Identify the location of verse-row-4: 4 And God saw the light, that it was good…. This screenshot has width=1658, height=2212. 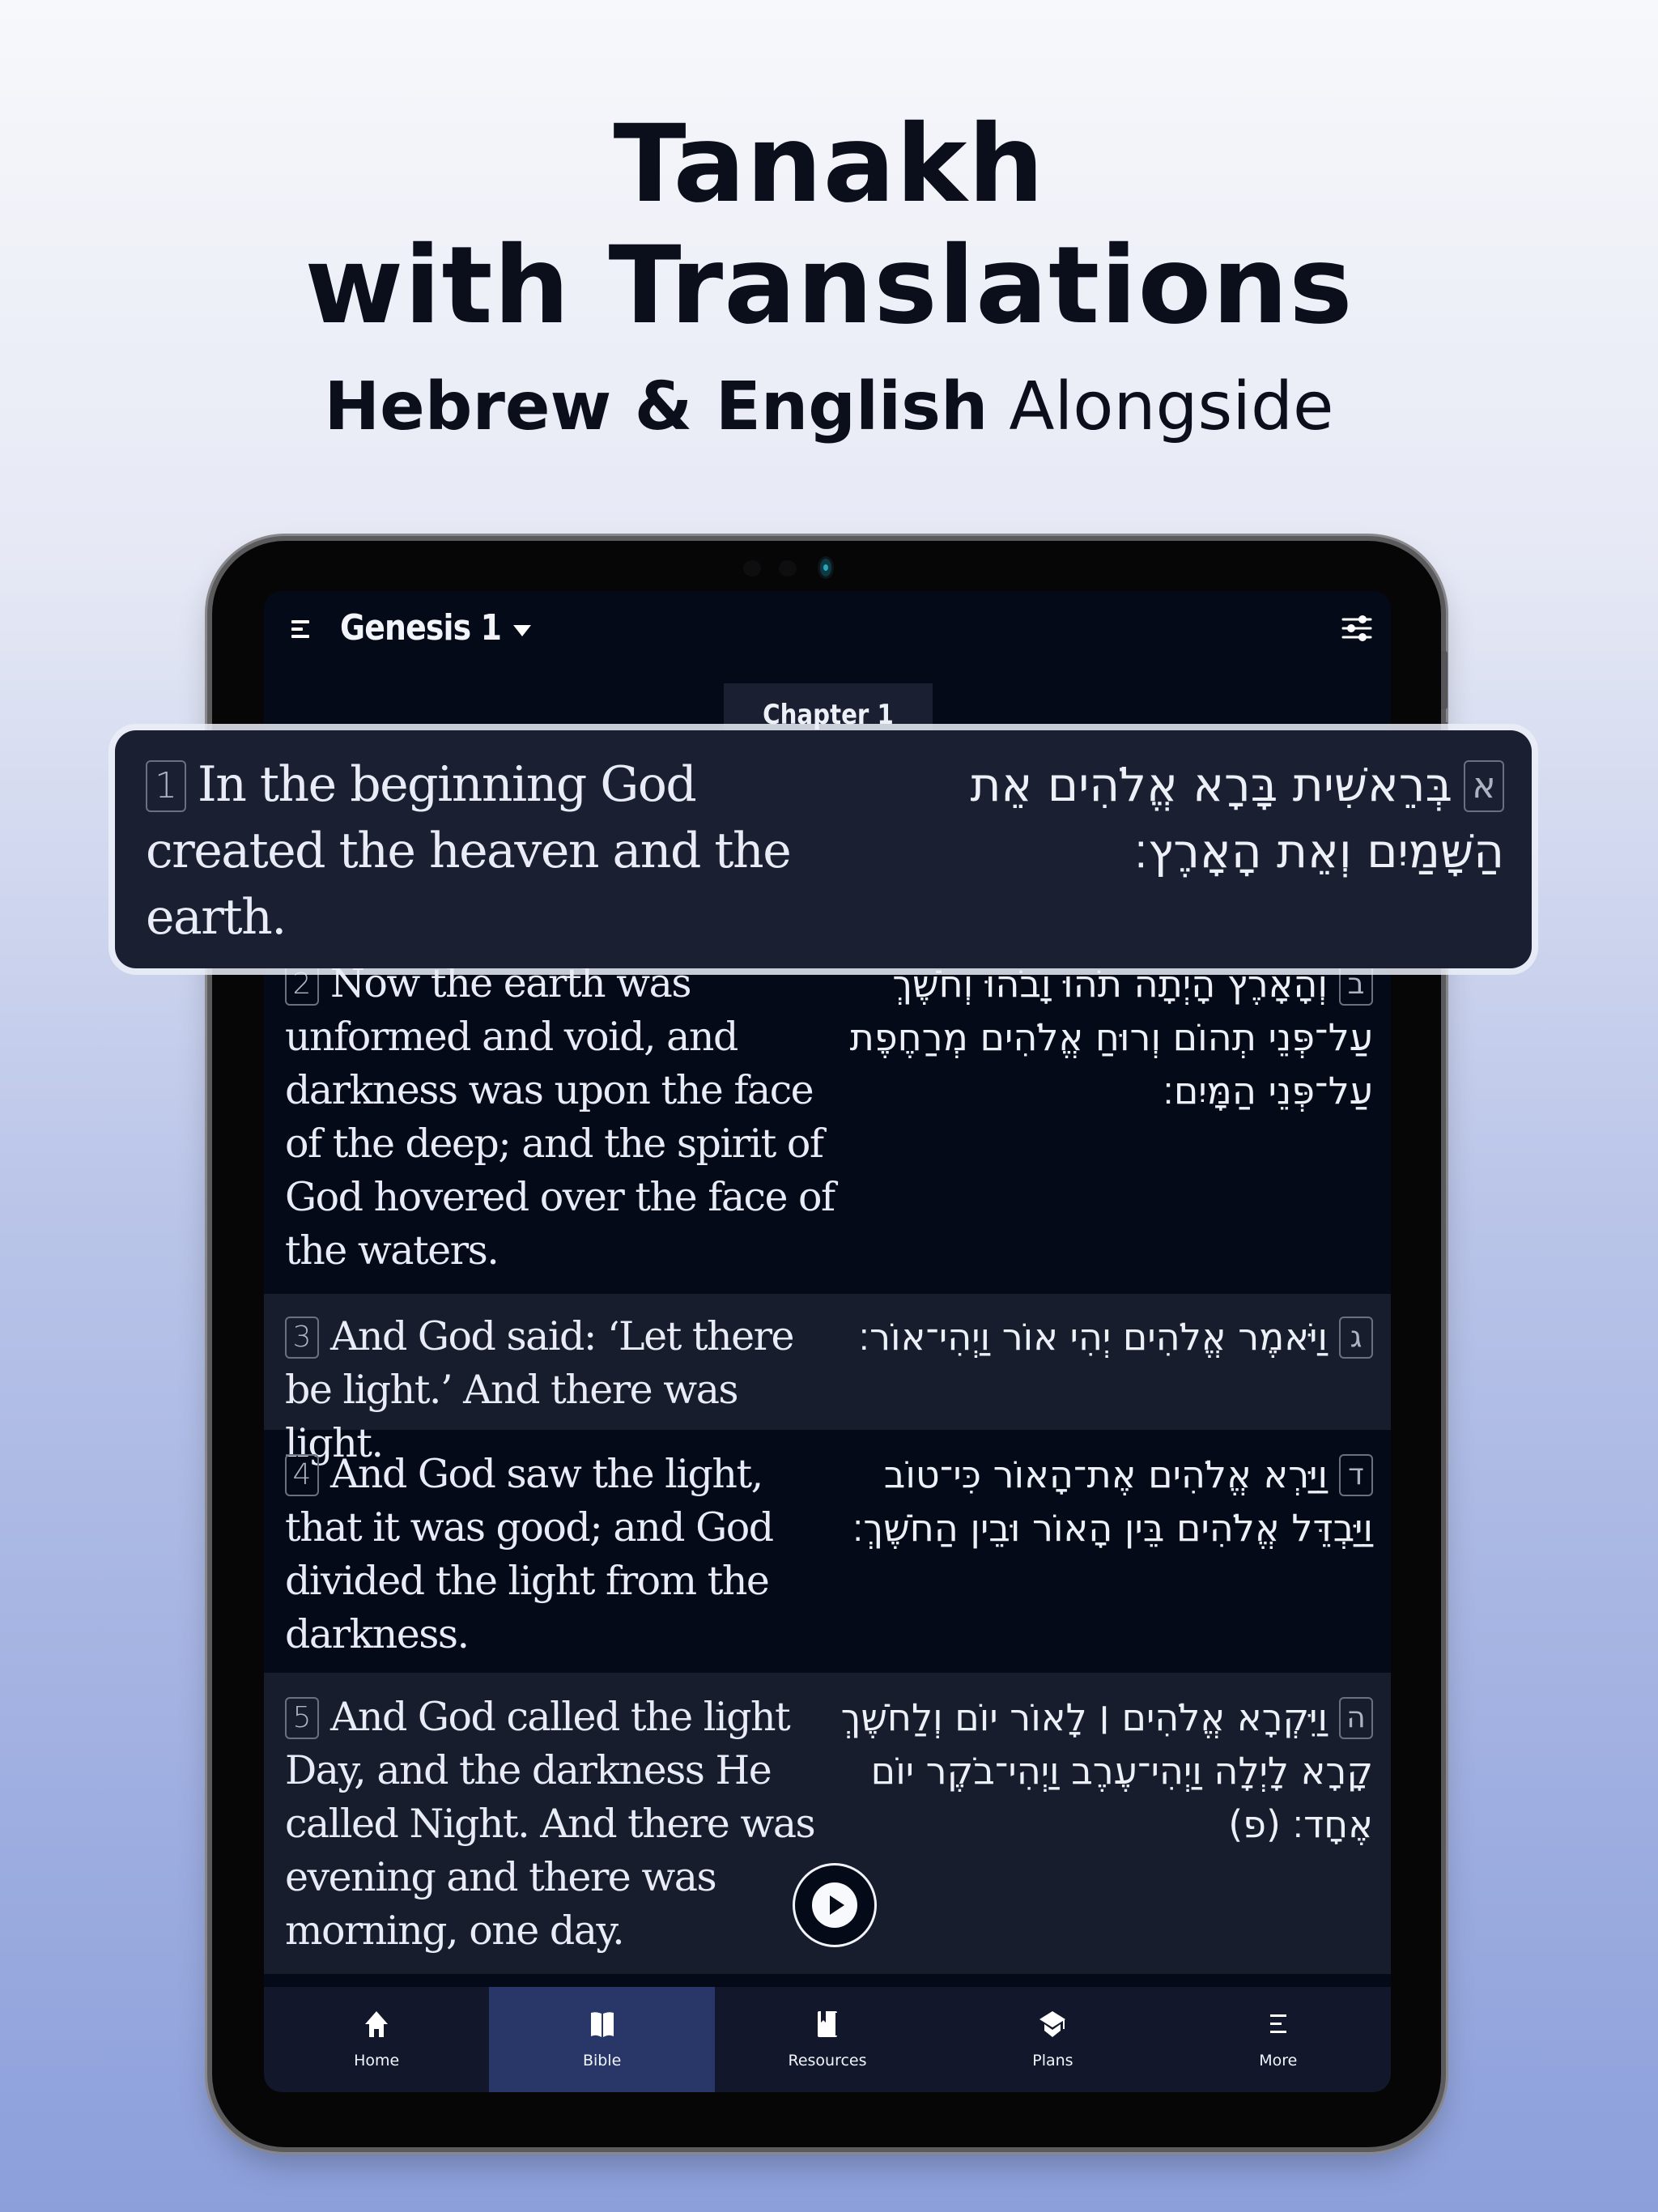
(827, 1552).